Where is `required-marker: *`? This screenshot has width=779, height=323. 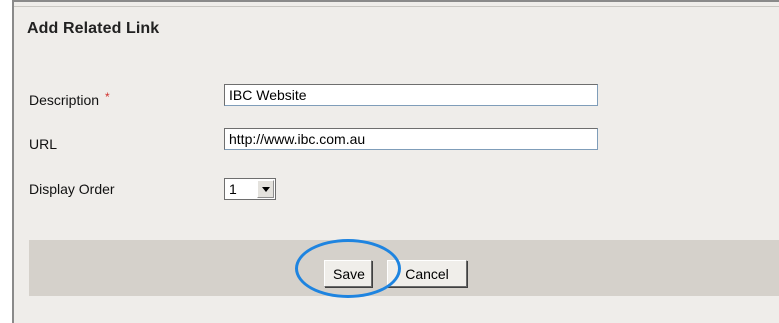
required-marker: * is located at coordinates (107, 97).